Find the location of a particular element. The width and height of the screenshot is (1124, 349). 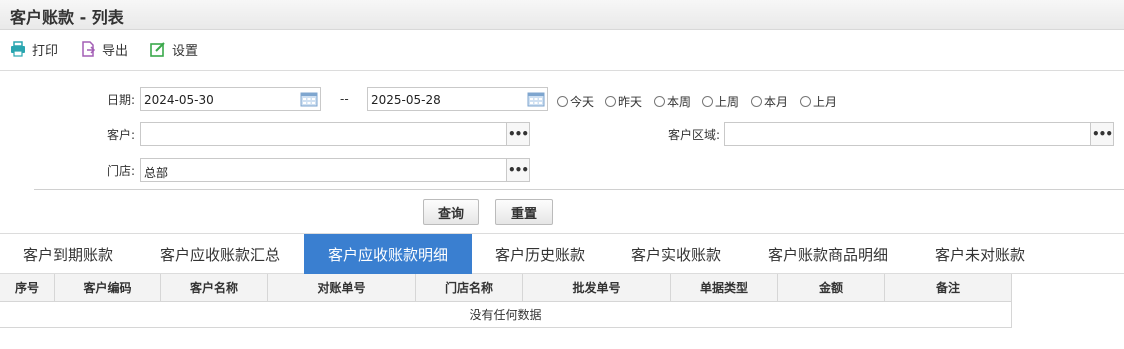

radio-label: 上月 is located at coordinates (825, 102).